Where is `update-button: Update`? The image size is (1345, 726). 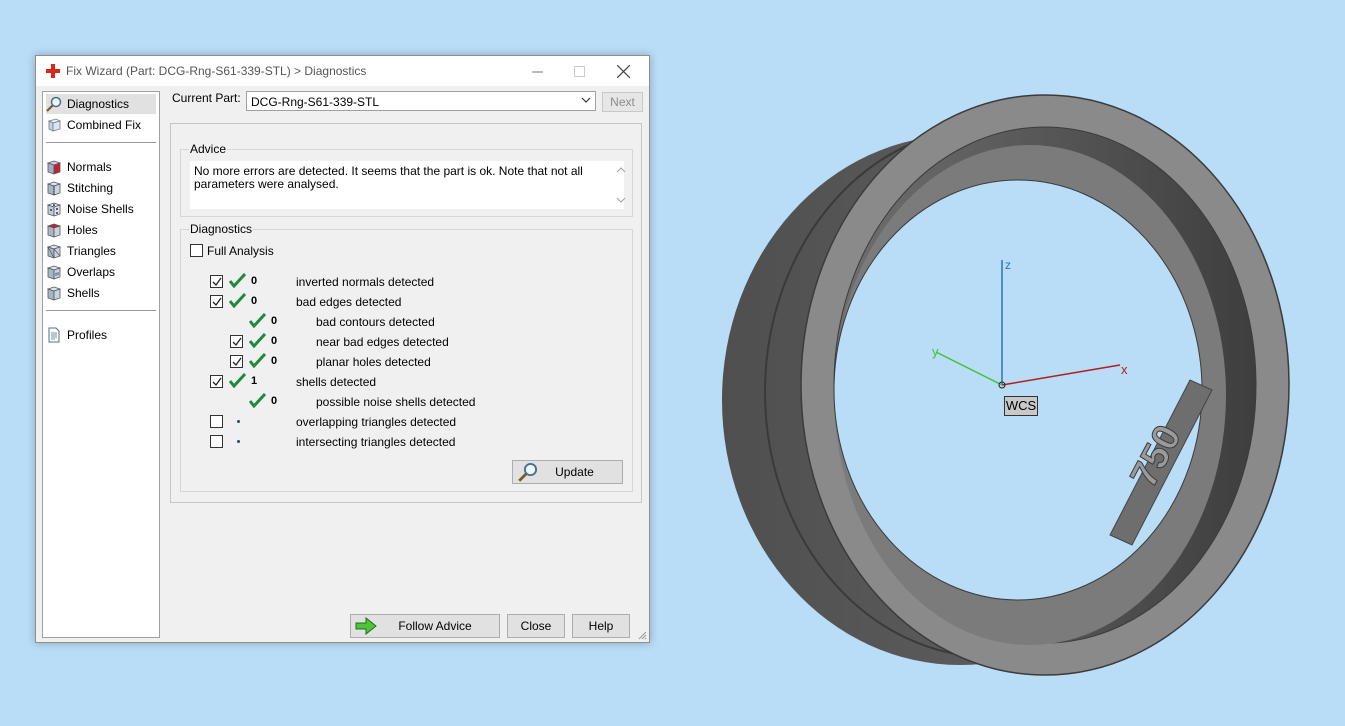 update-button: Update is located at coordinates (567, 472).